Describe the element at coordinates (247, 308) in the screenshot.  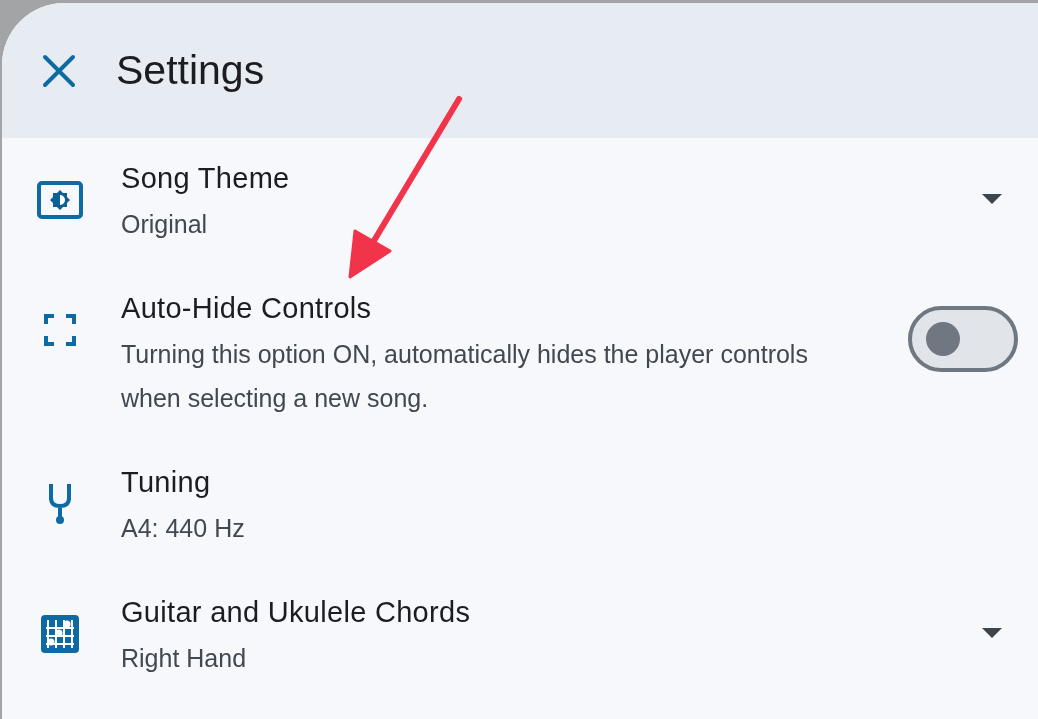
I see `setting-title: Auto-Hide Controls` at that location.